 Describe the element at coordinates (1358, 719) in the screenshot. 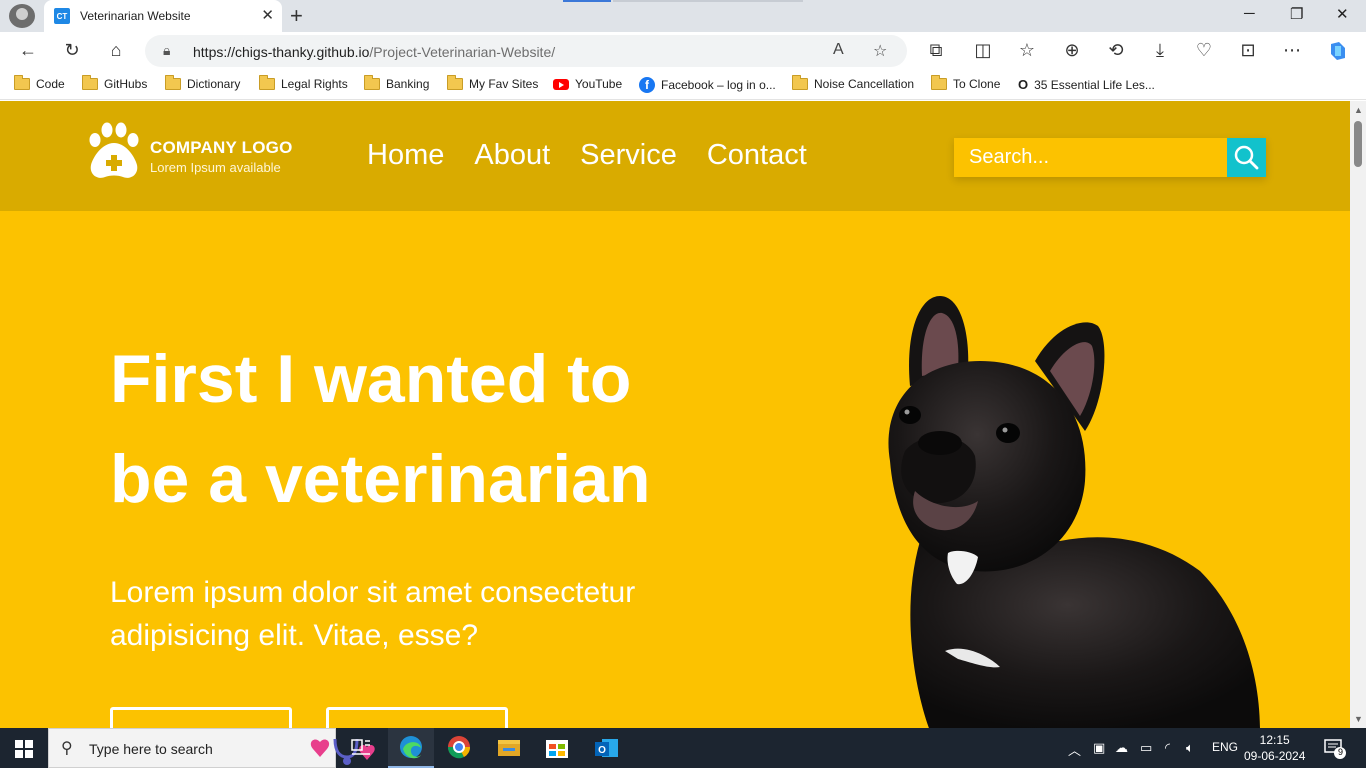

I see `scroll-down-icon: ▼` at that location.